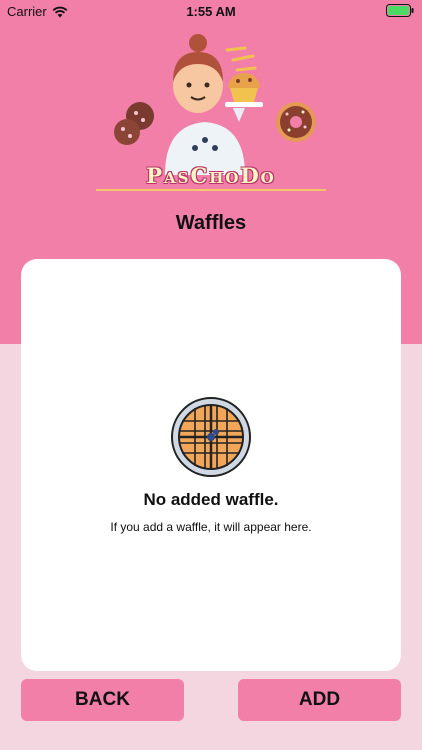  Describe the element at coordinates (211, 437) in the screenshot. I see `waffle-icon` at that location.